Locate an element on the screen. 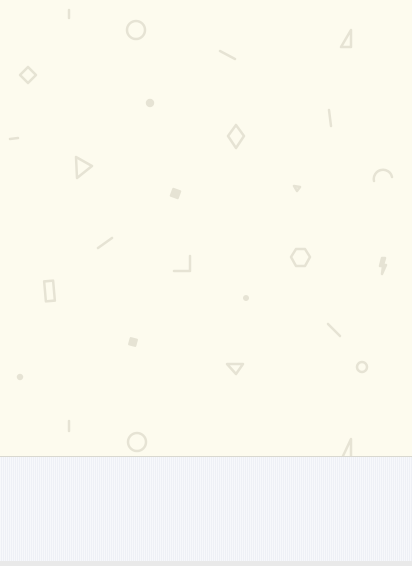 The width and height of the screenshot is (412, 566). bottom-strip is located at coordinates (206, 563).